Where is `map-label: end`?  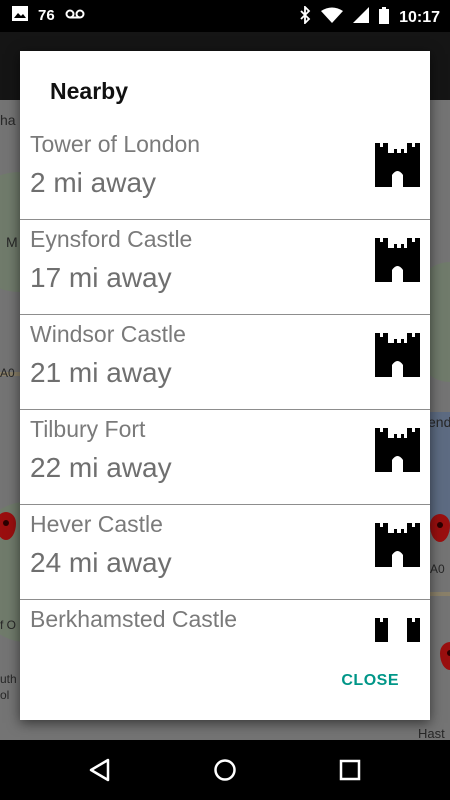
map-label: end is located at coordinates (439, 422).